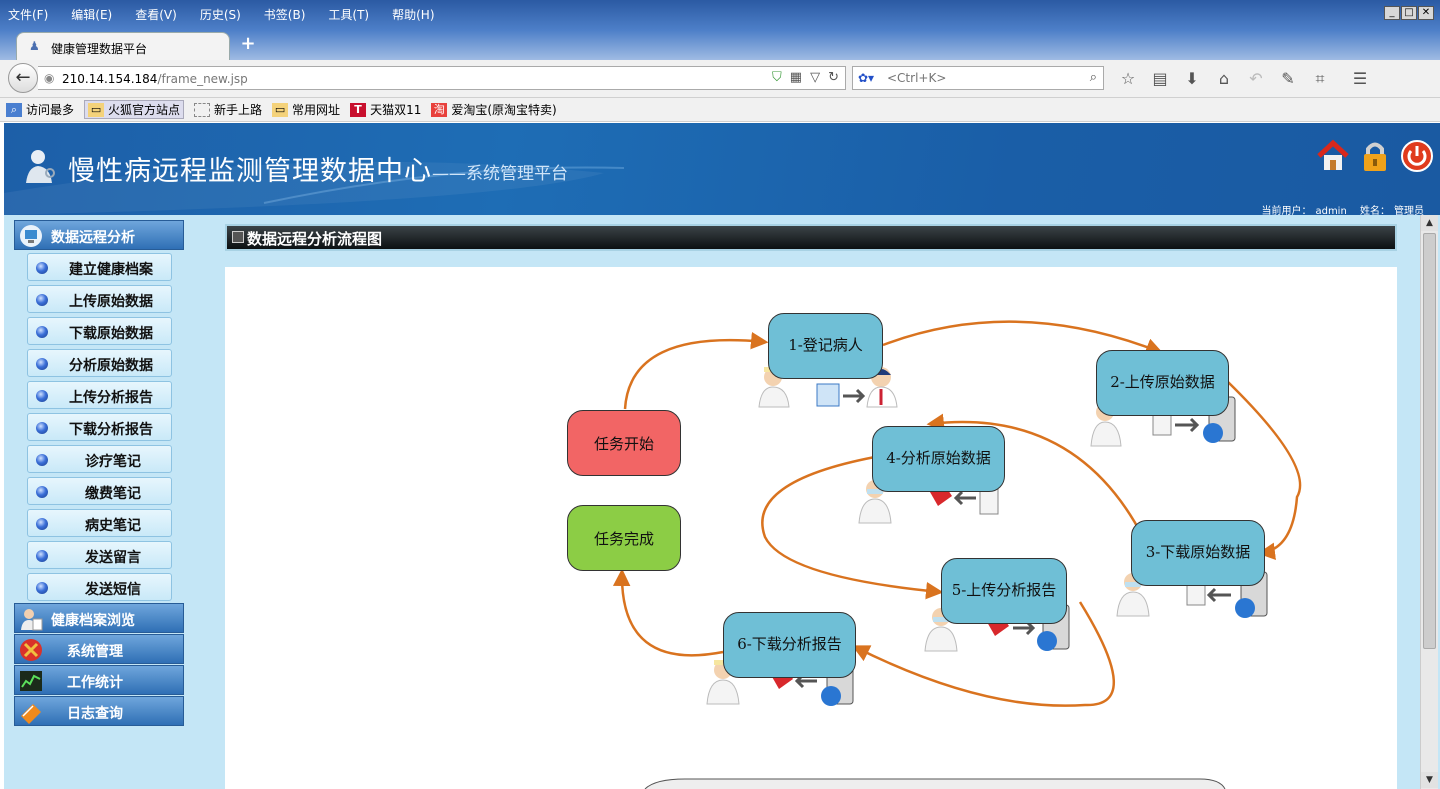  Describe the element at coordinates (23, 78) in the screenshot. I see `back-button: ←` at that location.